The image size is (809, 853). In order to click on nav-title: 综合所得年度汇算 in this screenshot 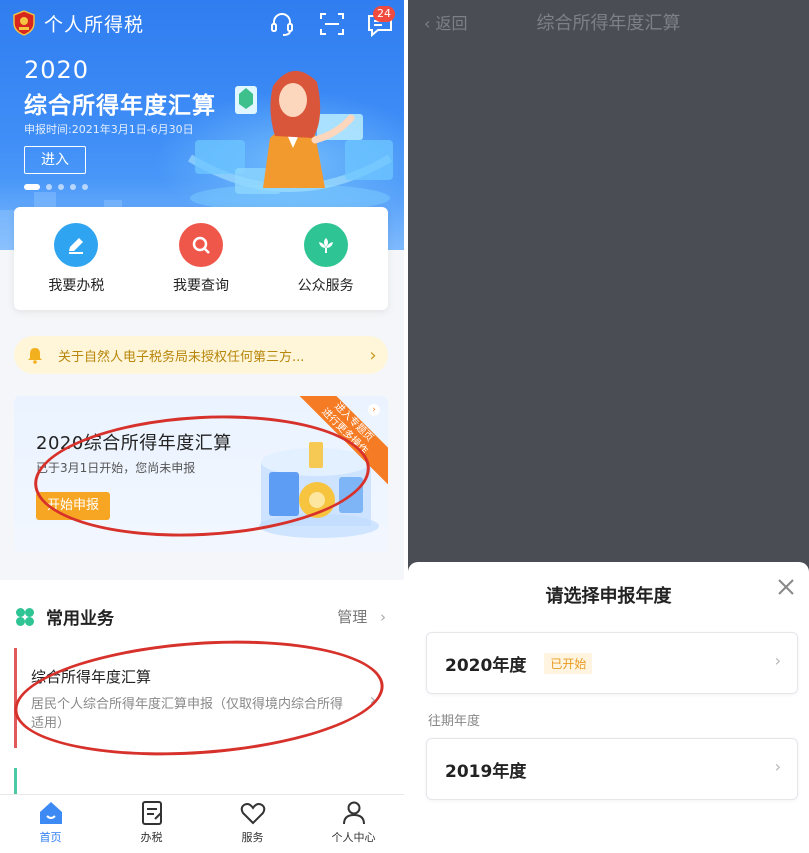, I will do `click(608, 23)`.